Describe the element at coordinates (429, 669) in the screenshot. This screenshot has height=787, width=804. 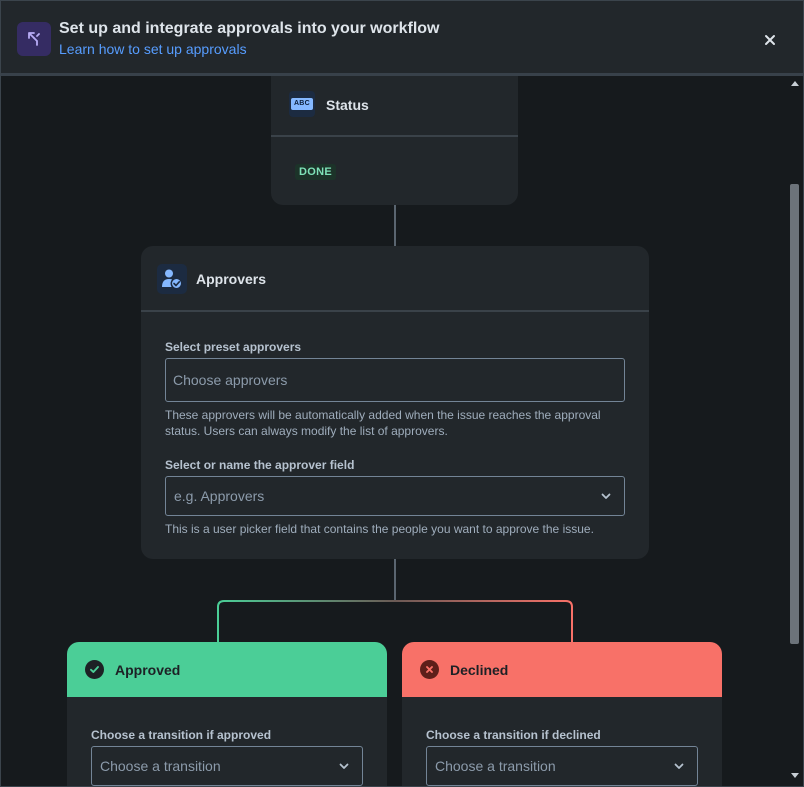
I see `cross-circle-icon` at that location.